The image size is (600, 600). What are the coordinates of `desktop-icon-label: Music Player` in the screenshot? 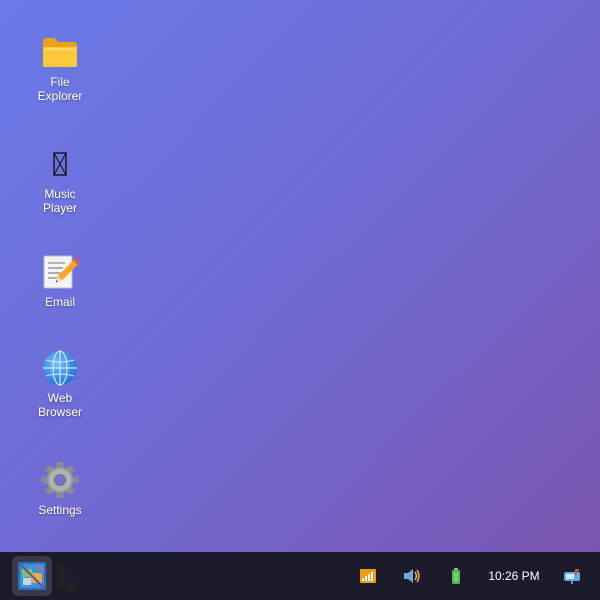 It's located at (59, 201).